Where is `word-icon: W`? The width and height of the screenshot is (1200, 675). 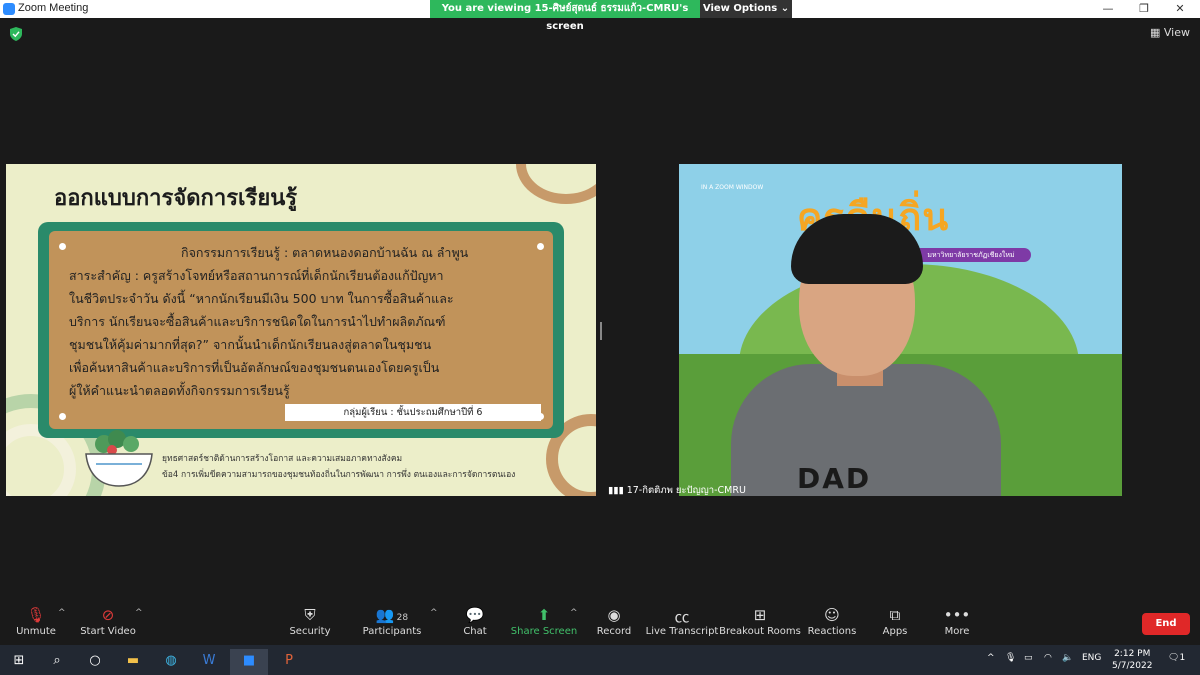
word-icon: W is located at coordinates (209, 662).